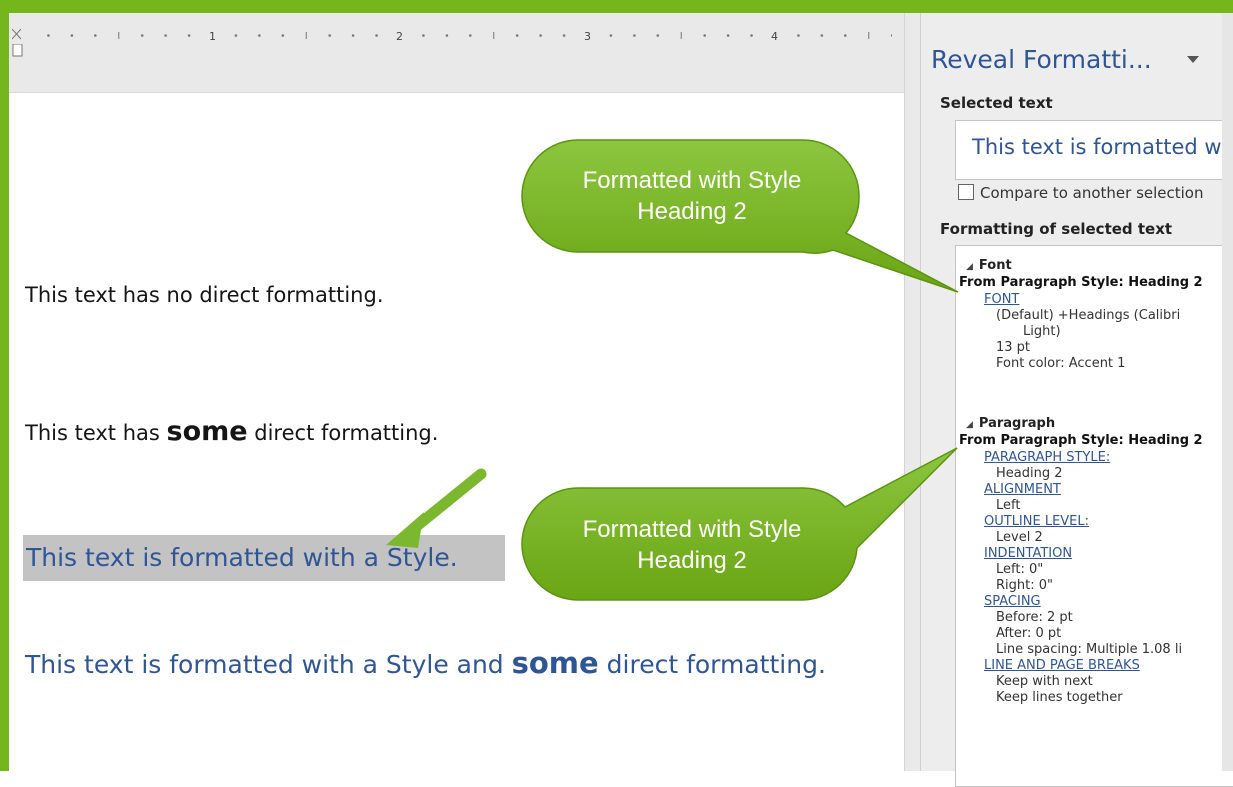  What do you see at coordinates (399, 36) in the screenshot?
I see `ruler-number-2: 2` at bounding box center [399, 36].